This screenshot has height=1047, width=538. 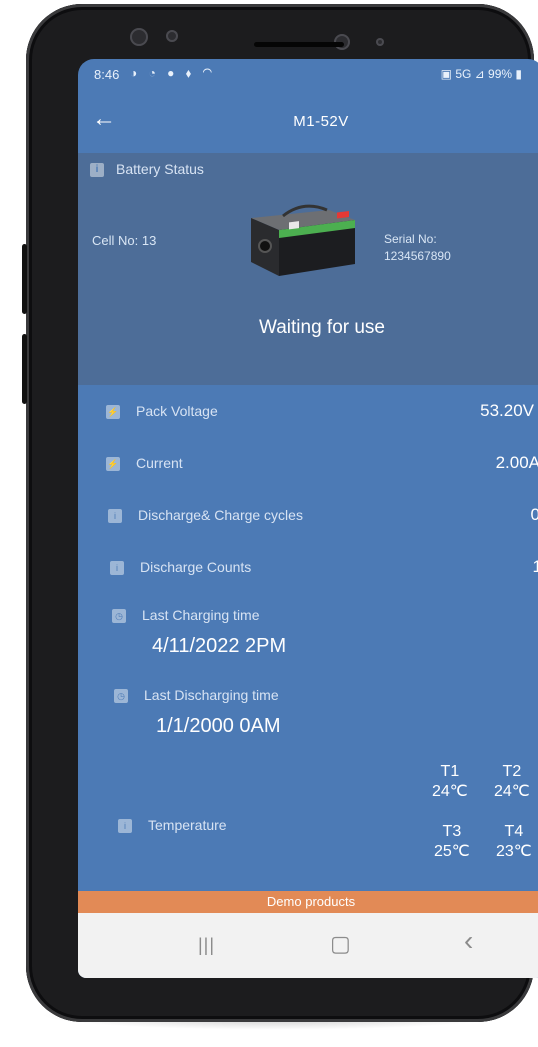 What do you see at coordinates (514, 842) in the screenshot?
I see `temp-t4: T4 23℃` at bounding box center [514, 842].